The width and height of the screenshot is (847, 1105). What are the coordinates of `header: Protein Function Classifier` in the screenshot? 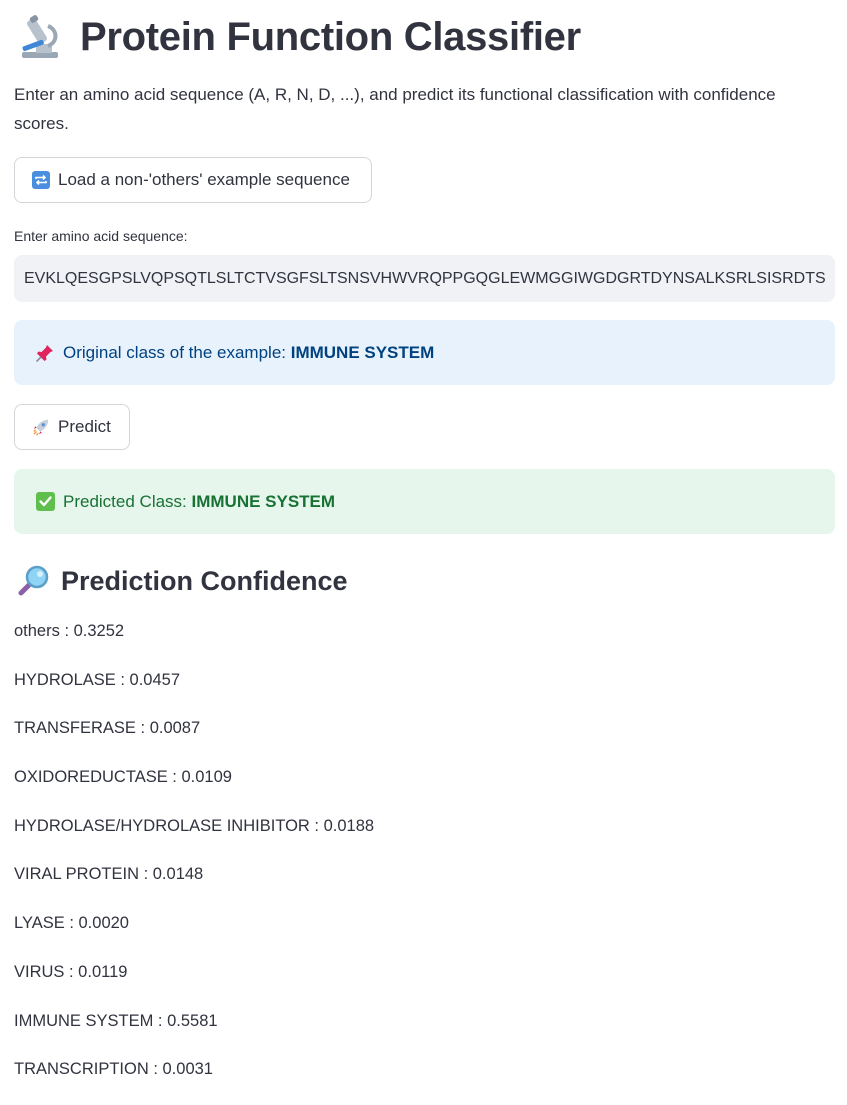 It's located at (299, 37).